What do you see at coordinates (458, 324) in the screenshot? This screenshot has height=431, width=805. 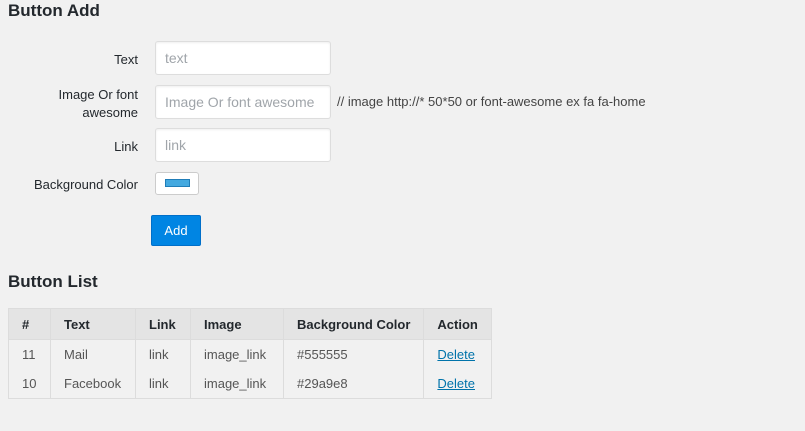 I see `column-header-action: Action` at bounding box center [458, 324].